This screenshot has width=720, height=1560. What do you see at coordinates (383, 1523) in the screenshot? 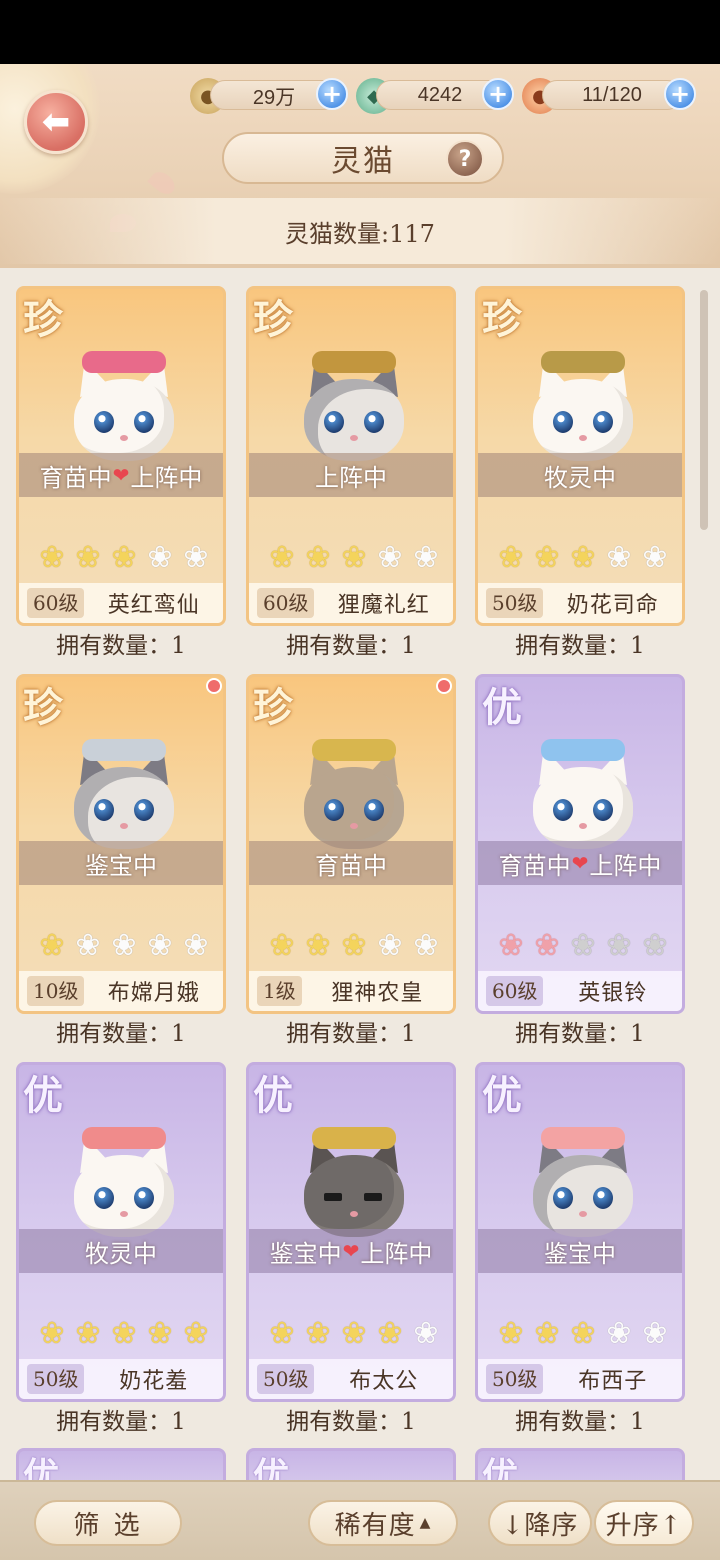
I see `sort-rarity-button: 稀有度 ▲` at bounding box center [383, 1523].